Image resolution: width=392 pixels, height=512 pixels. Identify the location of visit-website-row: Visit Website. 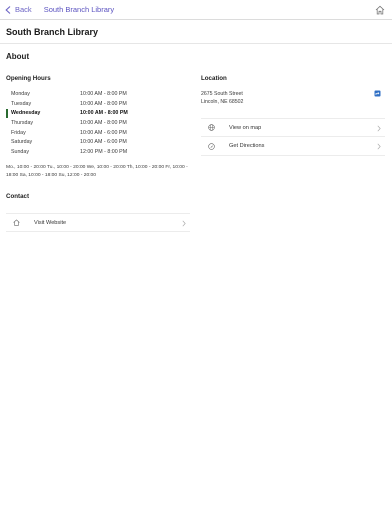
(98, 222).